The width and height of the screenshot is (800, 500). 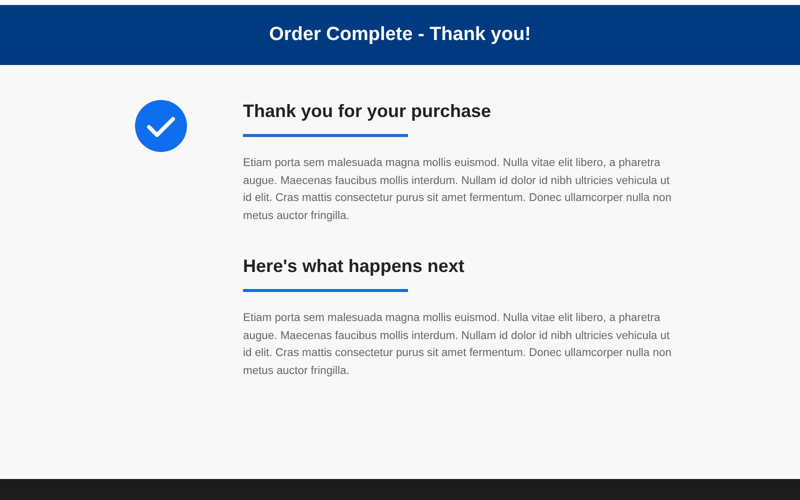 What do you see at coordinates (400, 35) in the screenshot?
I see `page-title: Order Complete - Thank you!` at bounding box center [400, 35].